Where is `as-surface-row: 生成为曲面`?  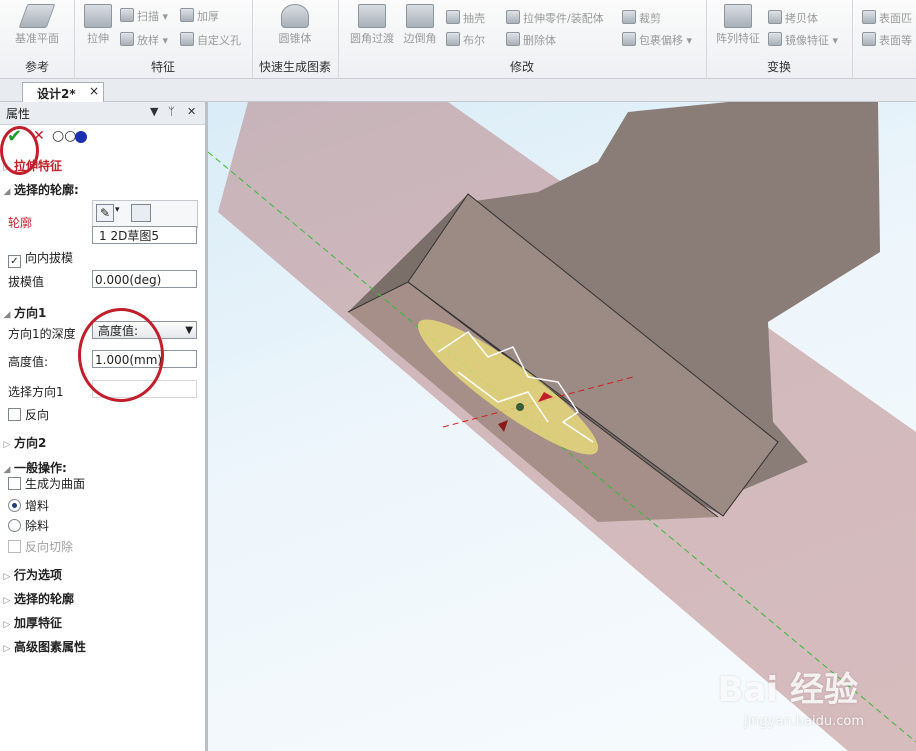 as-surface-row: 生成为曲面 is located at coordinates (102, 483).